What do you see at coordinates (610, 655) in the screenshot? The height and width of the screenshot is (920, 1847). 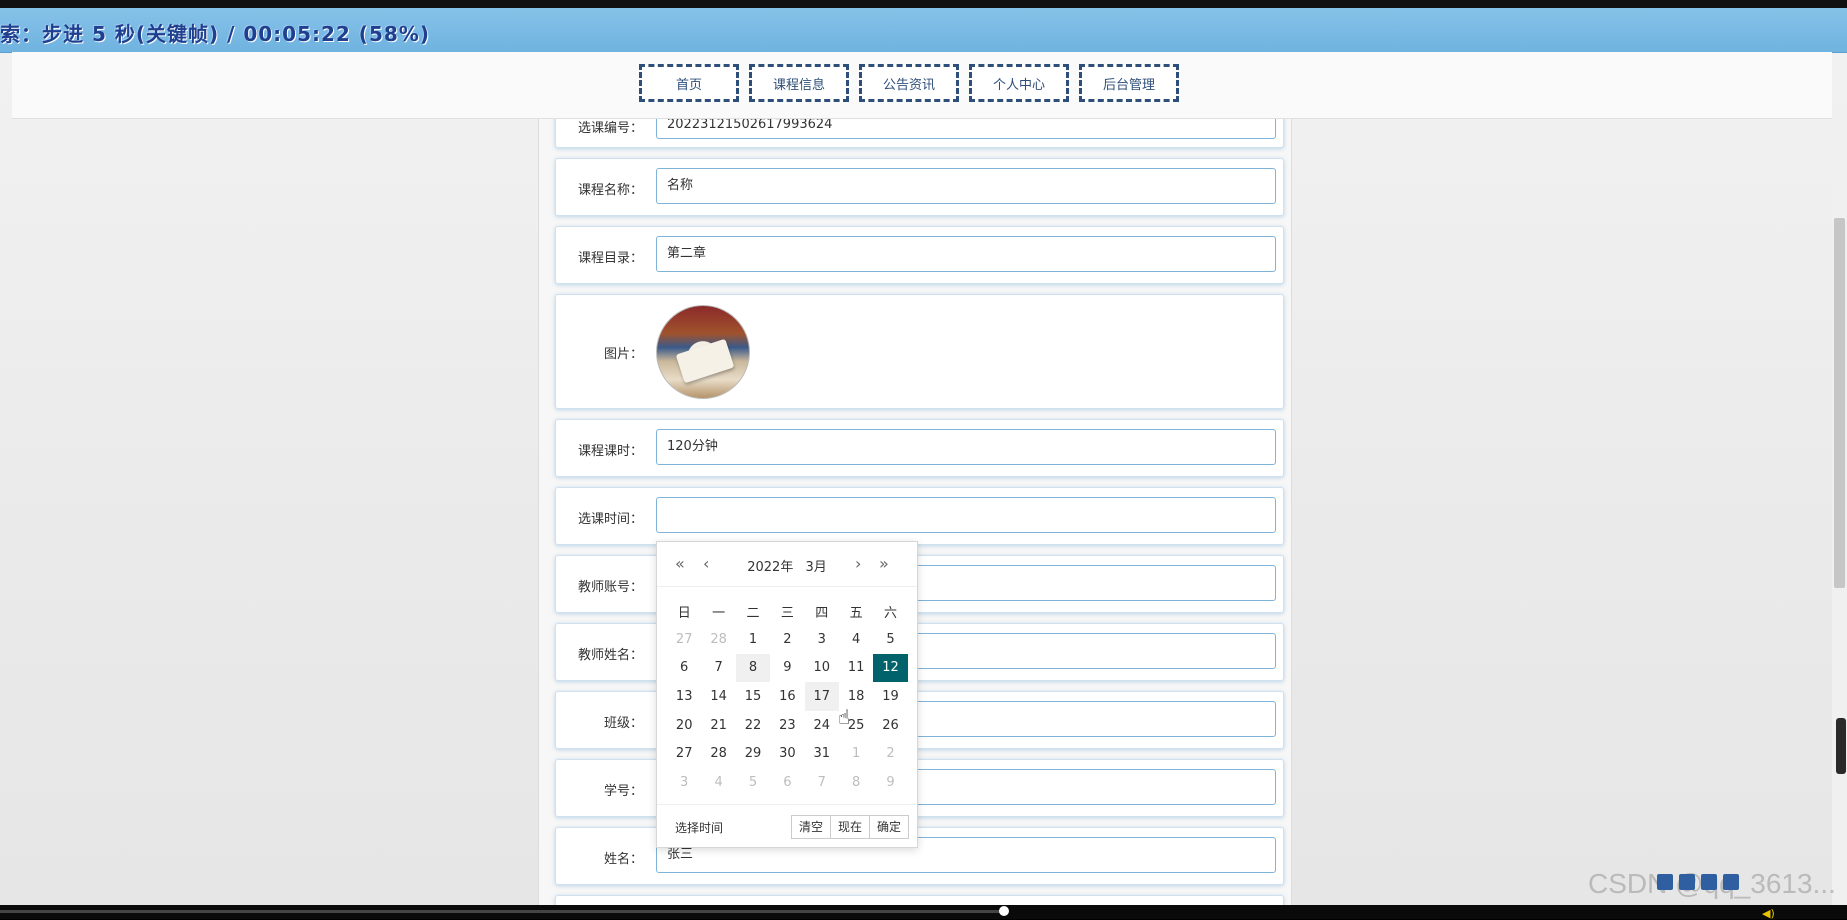 I see `field-label: 教师姓名：` at bounding box center [610, 655].